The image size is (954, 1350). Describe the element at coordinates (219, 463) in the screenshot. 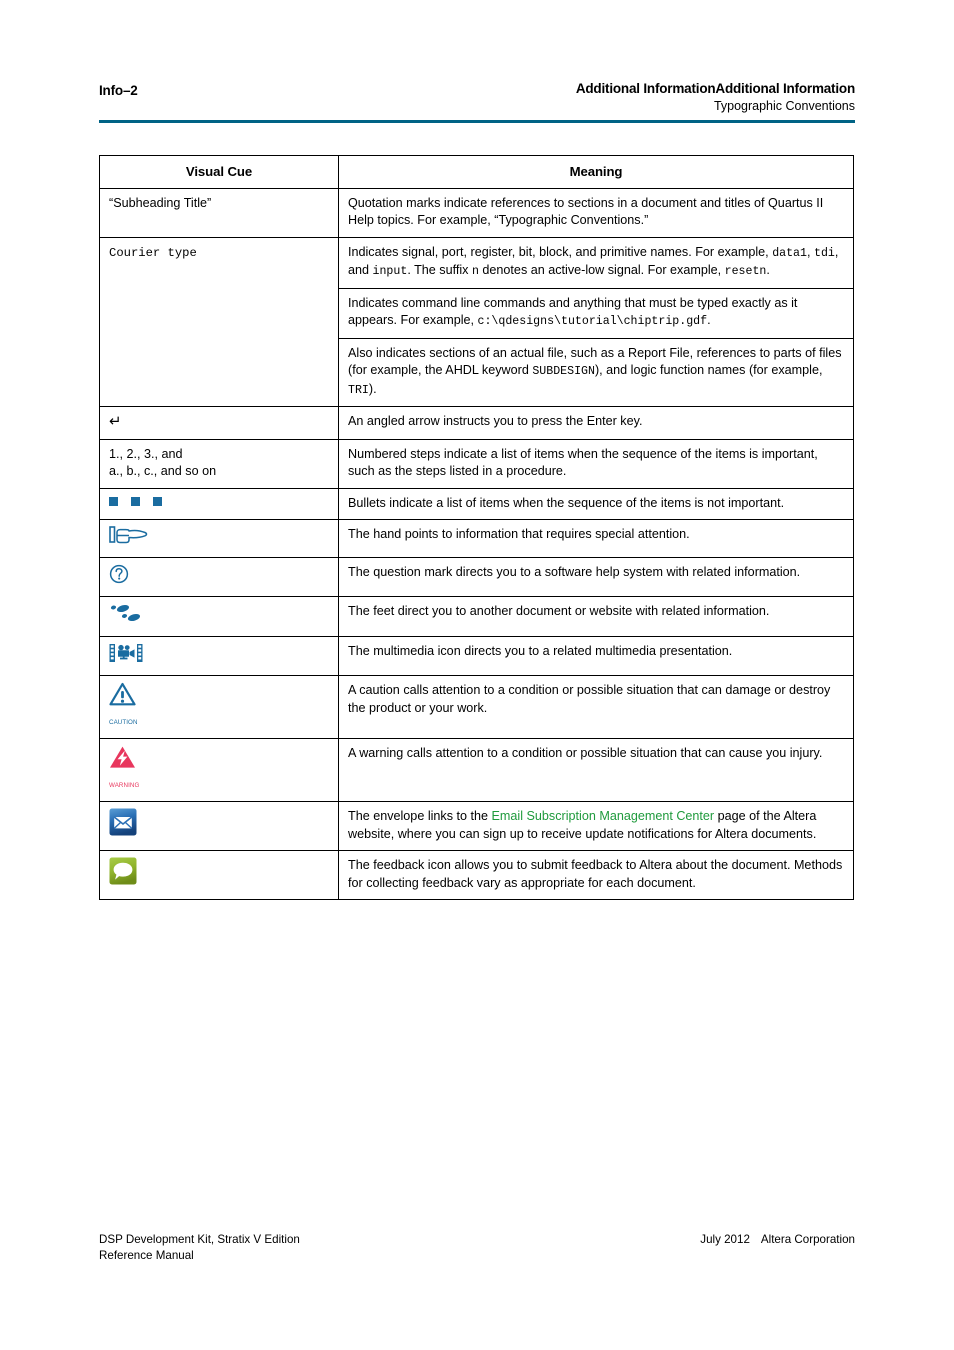

I see `cue-numbered-steps: 1., 2., 3., and a., b., c., and so on` at that location.